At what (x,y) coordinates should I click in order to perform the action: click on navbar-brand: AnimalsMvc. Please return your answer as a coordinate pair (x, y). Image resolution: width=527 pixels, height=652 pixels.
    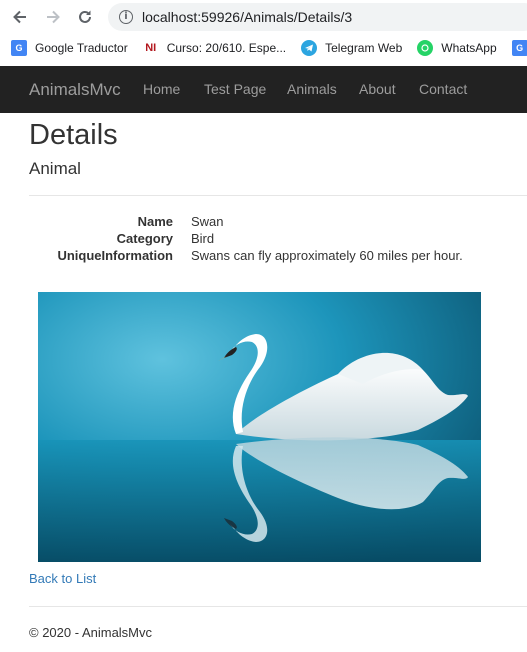
    Looking at the image, I should click on (75, 90).